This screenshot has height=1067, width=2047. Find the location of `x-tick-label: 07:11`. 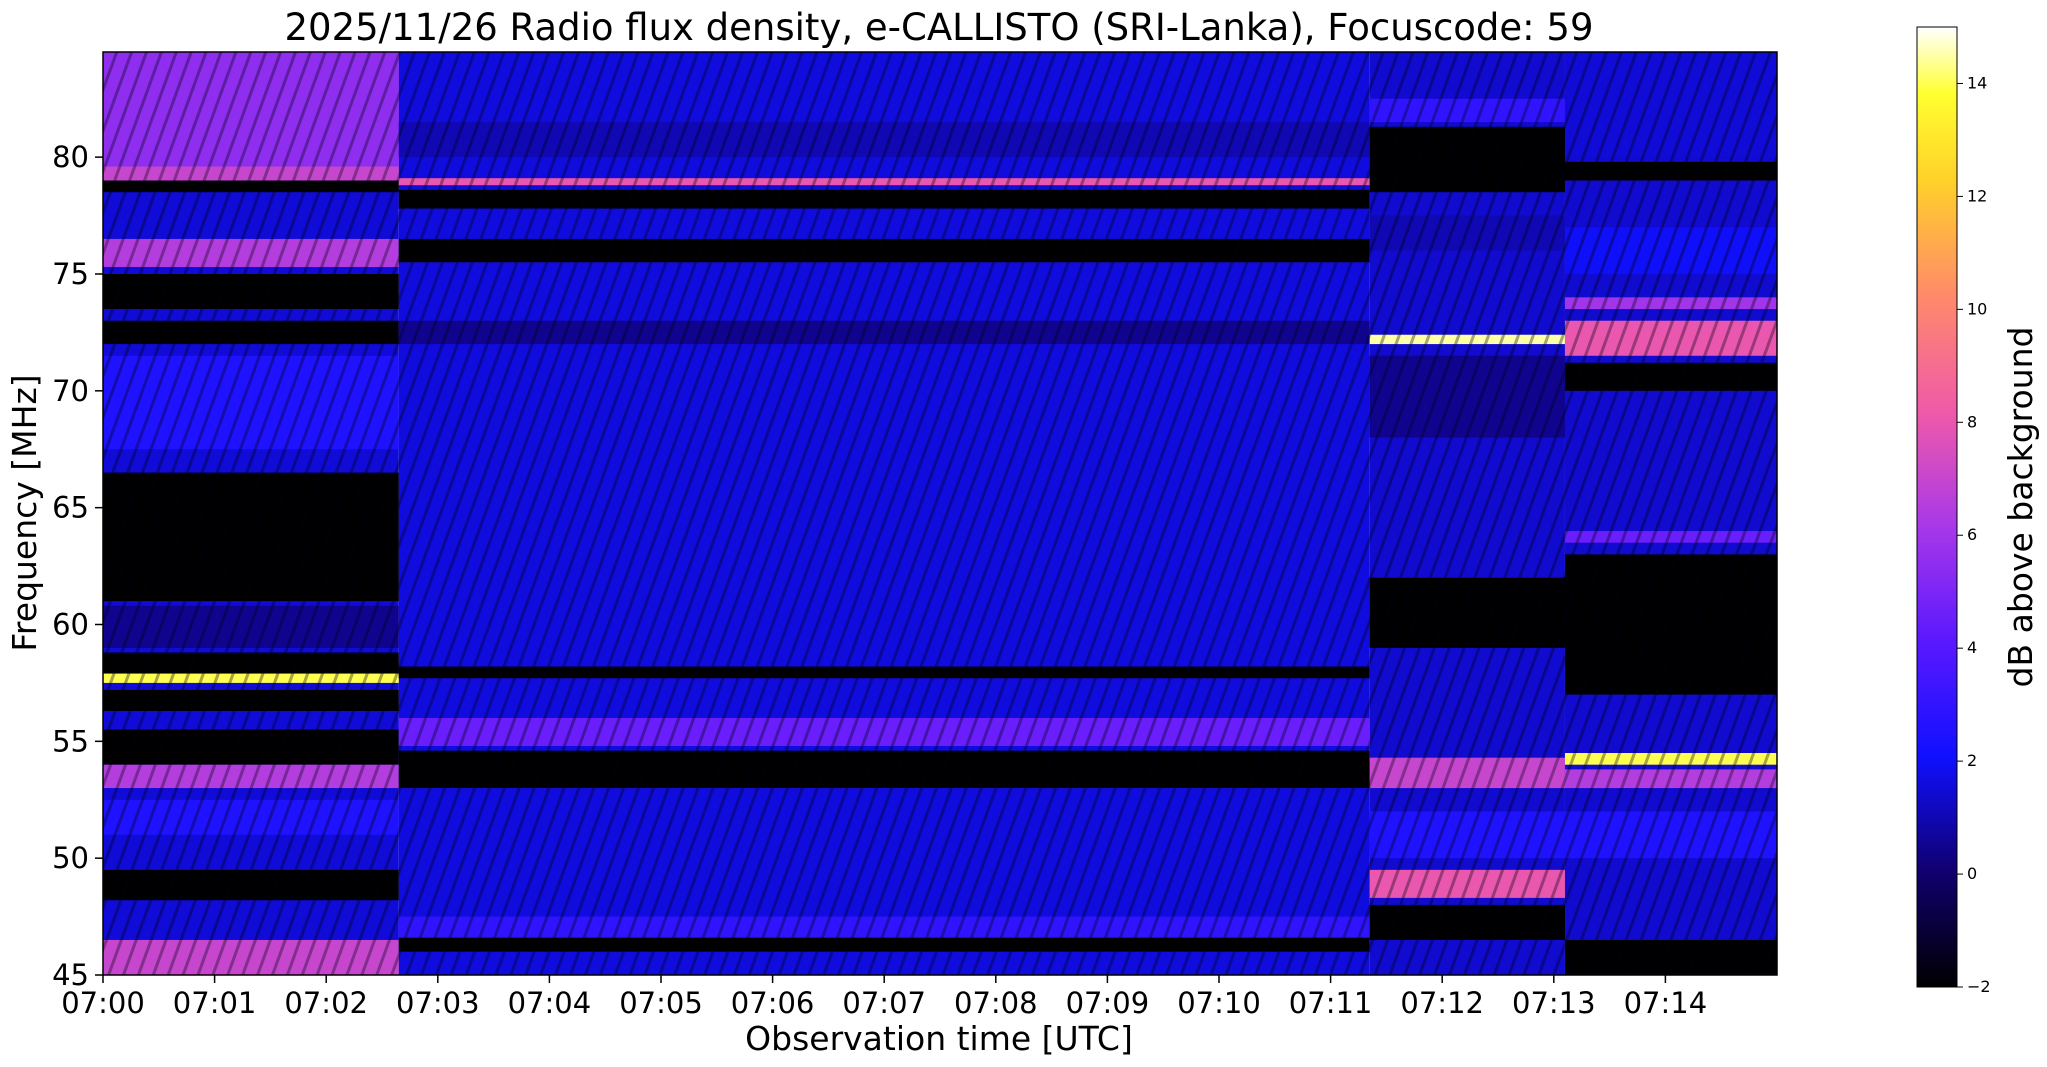

x-tick-label: 07:11 is located at coordinates (1331, 1003).